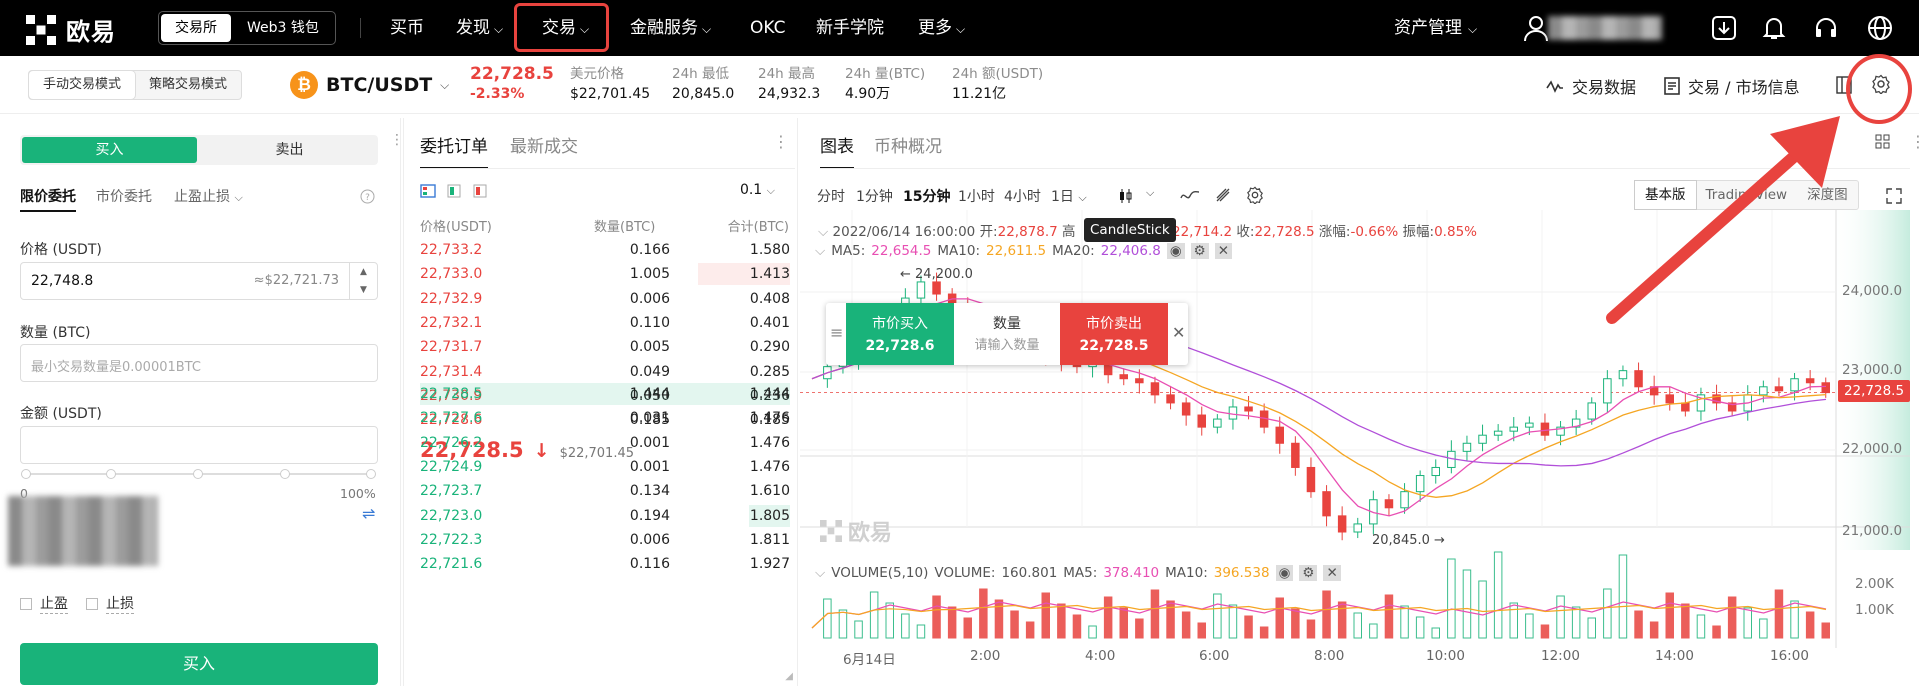 Image resolution: width=1919 pixels, height=686 pixels. What do you see at coordinates (901, 251) in the screenshot?
I see `ma5-value: 22,654.5` at bounding box center [901, 251].